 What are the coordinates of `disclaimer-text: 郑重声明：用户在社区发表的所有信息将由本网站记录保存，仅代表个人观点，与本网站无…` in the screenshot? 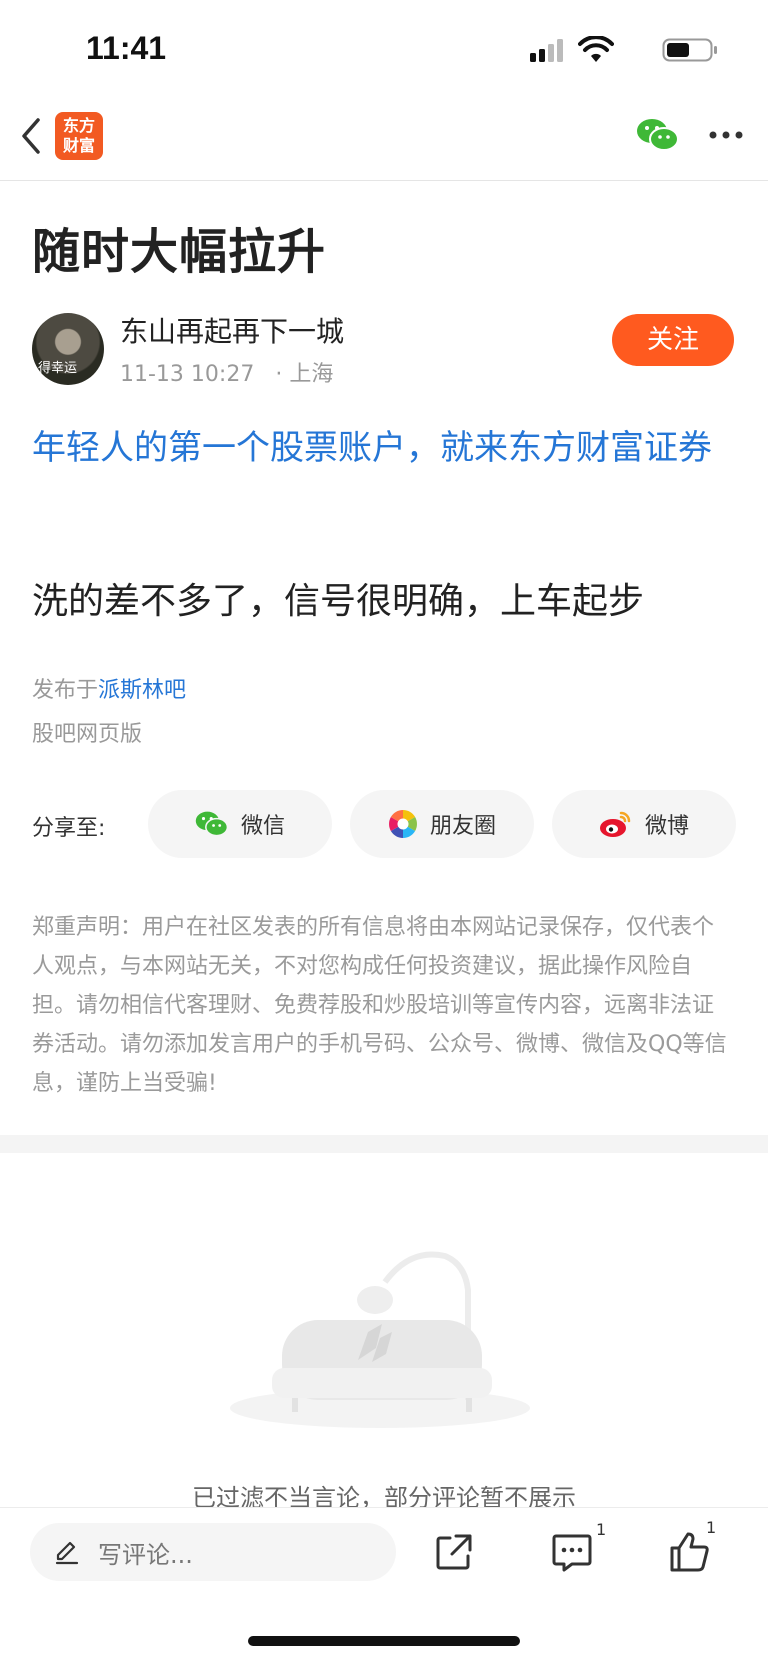 It's located at (379, 1005).